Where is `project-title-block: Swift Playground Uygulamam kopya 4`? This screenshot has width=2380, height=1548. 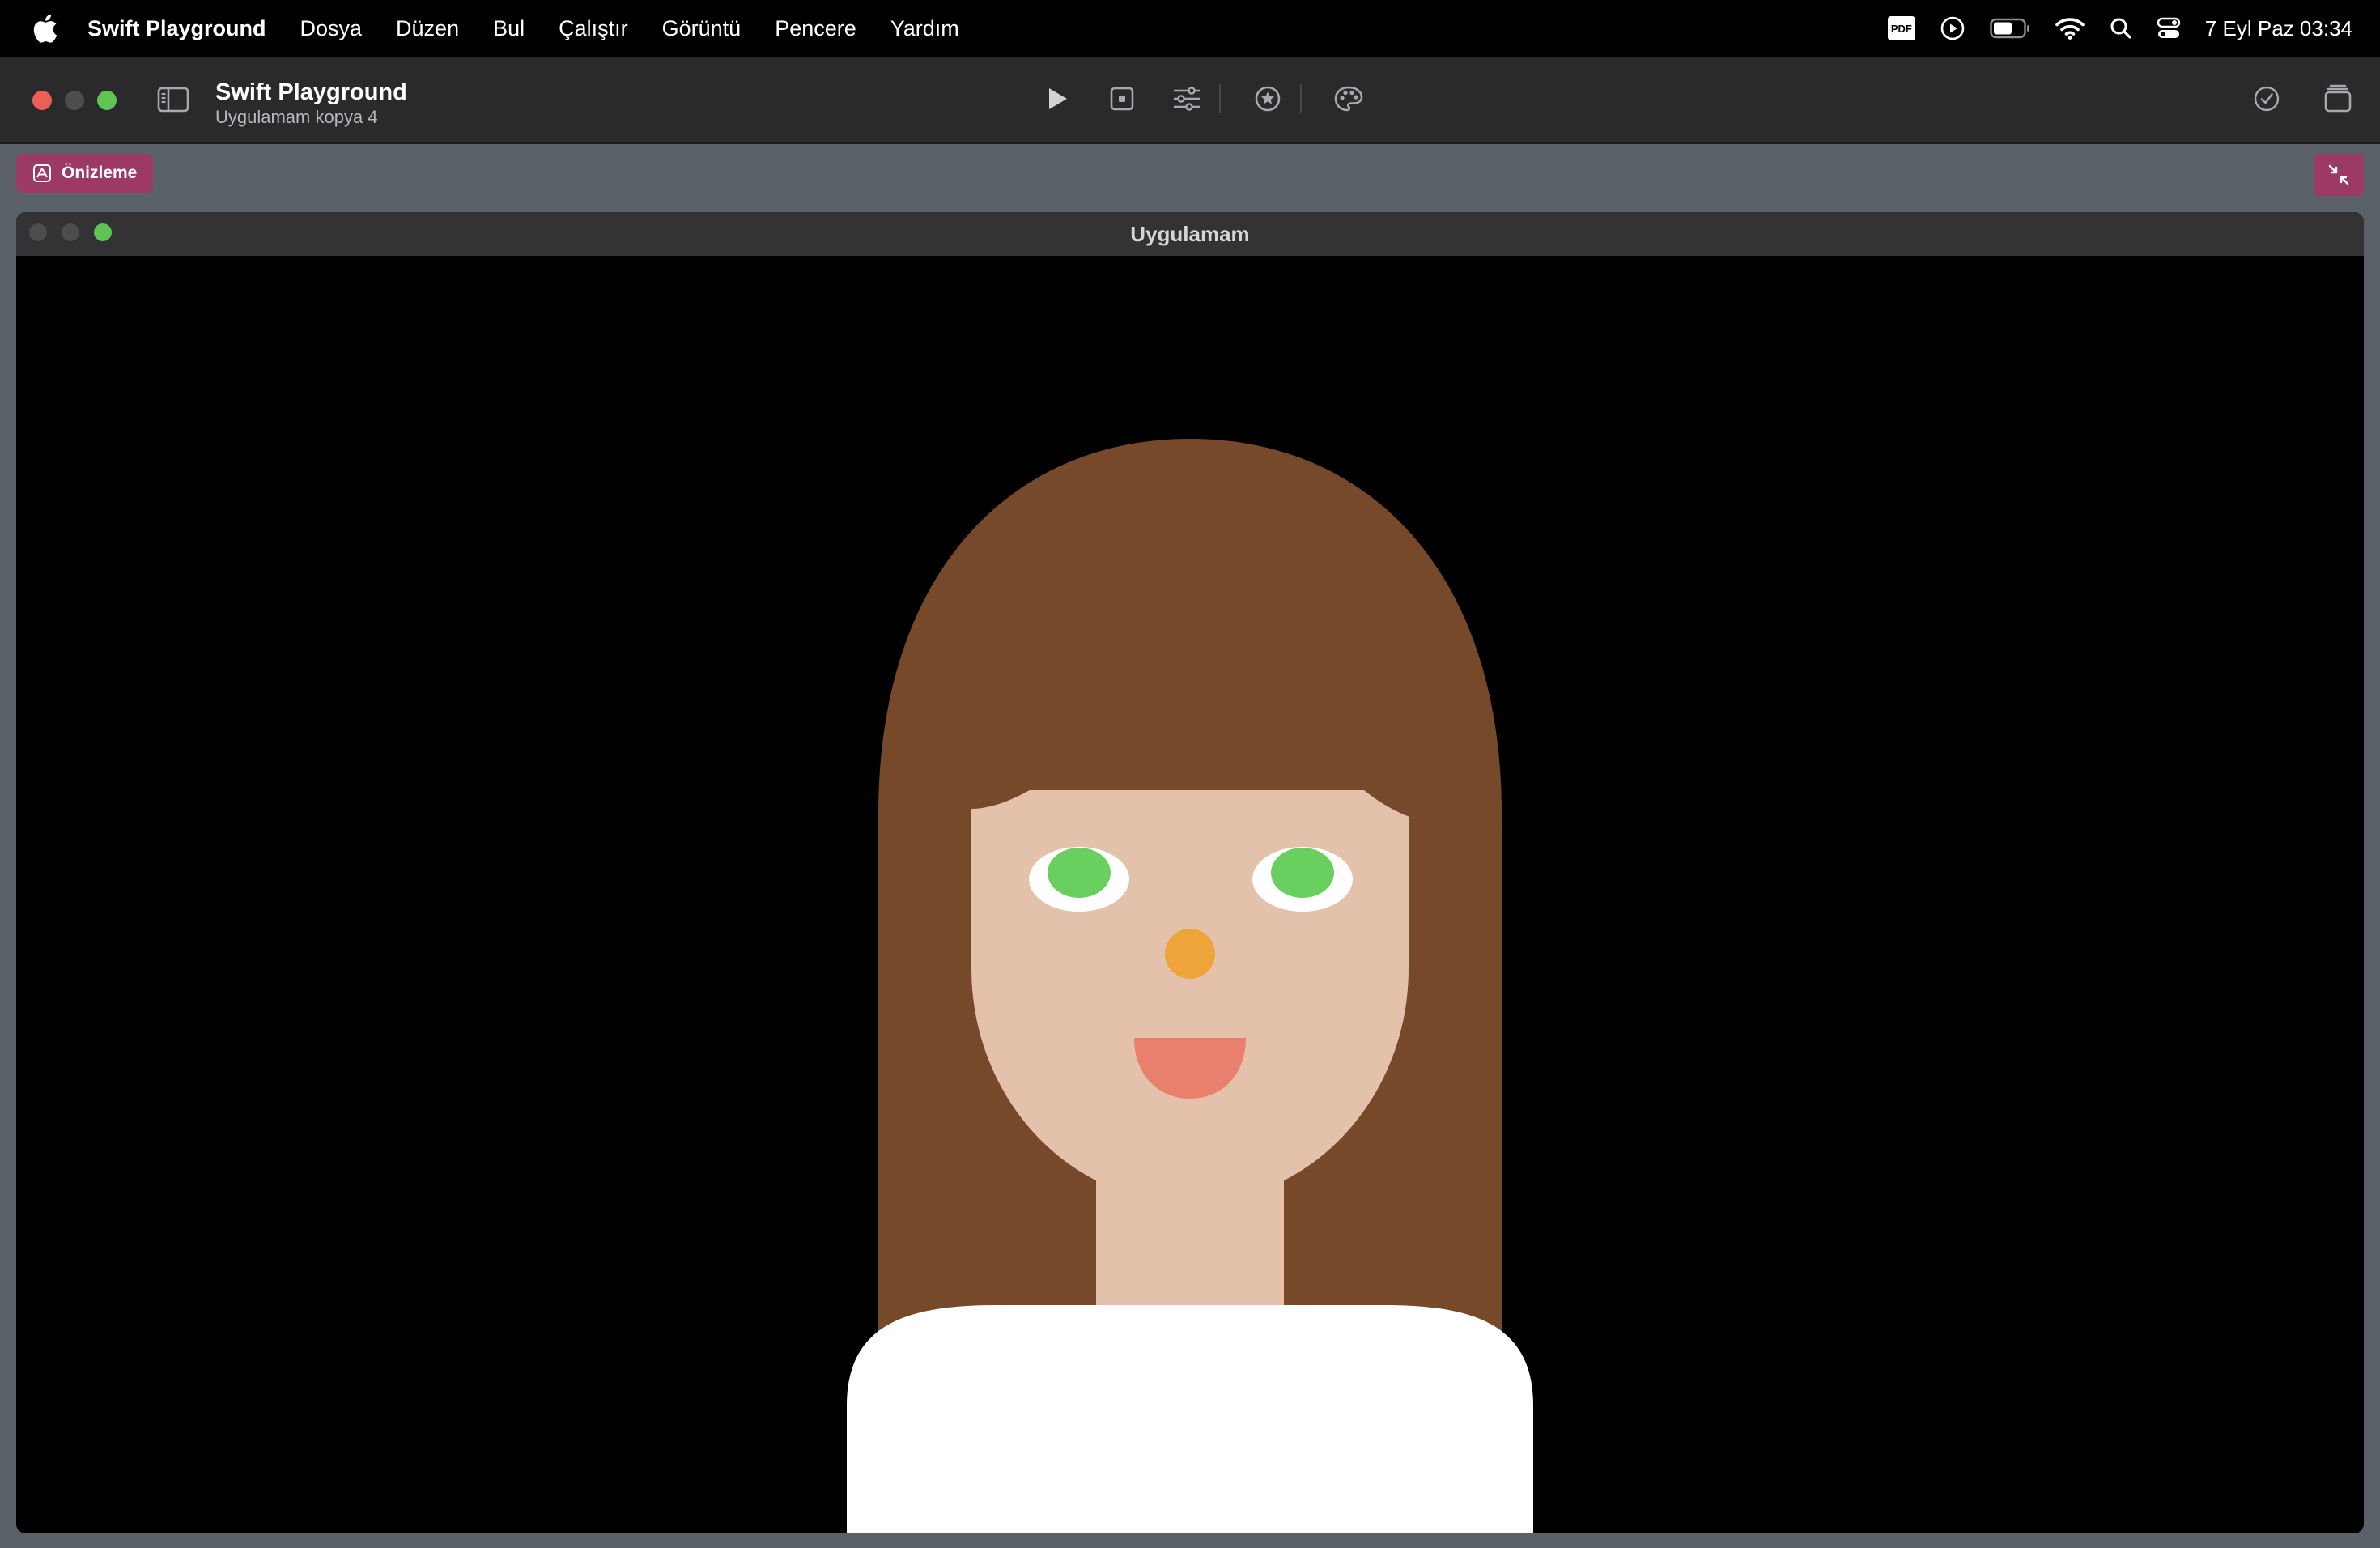 project-title-block: Swift Playground Uygulamam kopya 4 is located at coordinates (311, 103).